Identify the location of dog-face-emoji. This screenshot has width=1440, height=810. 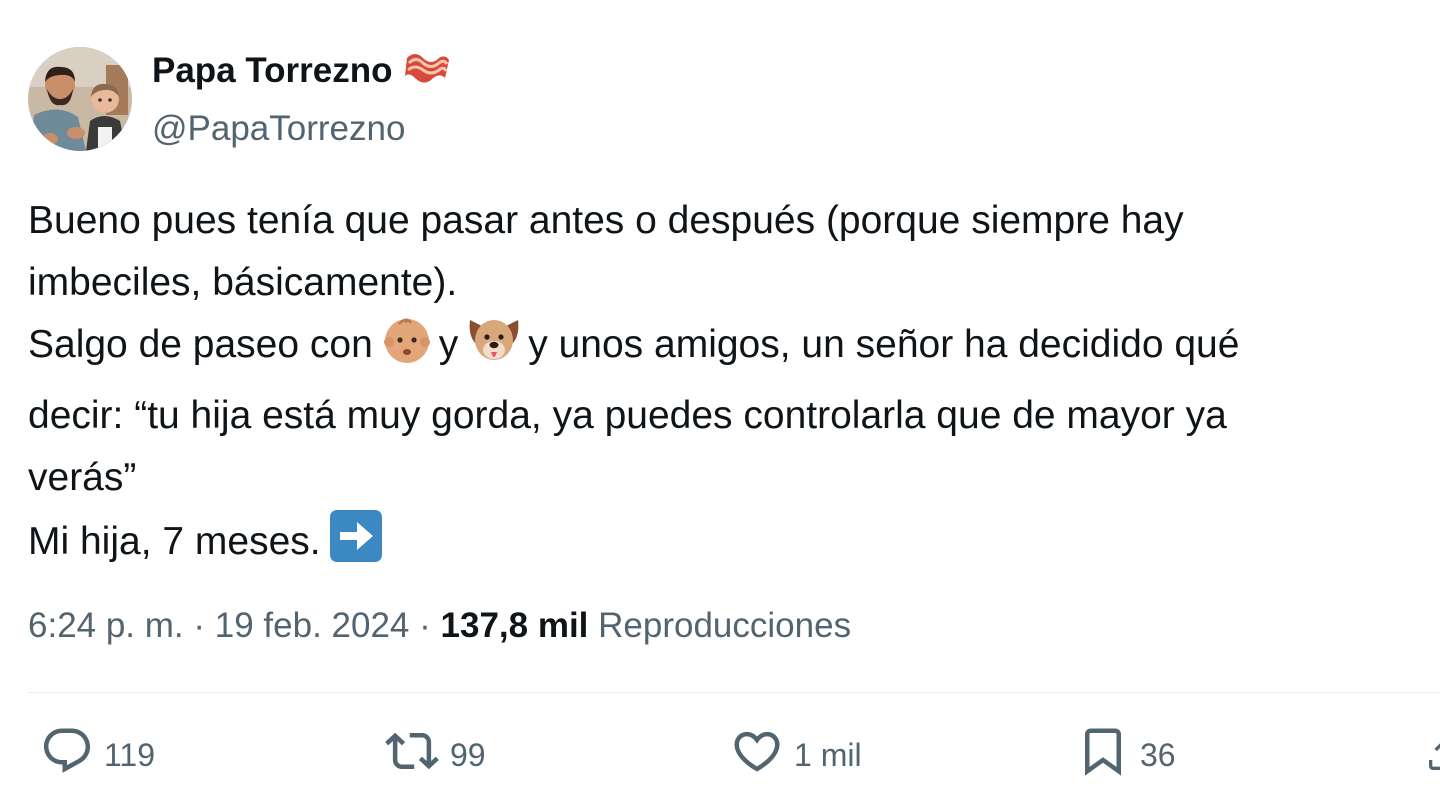
(494, 349).